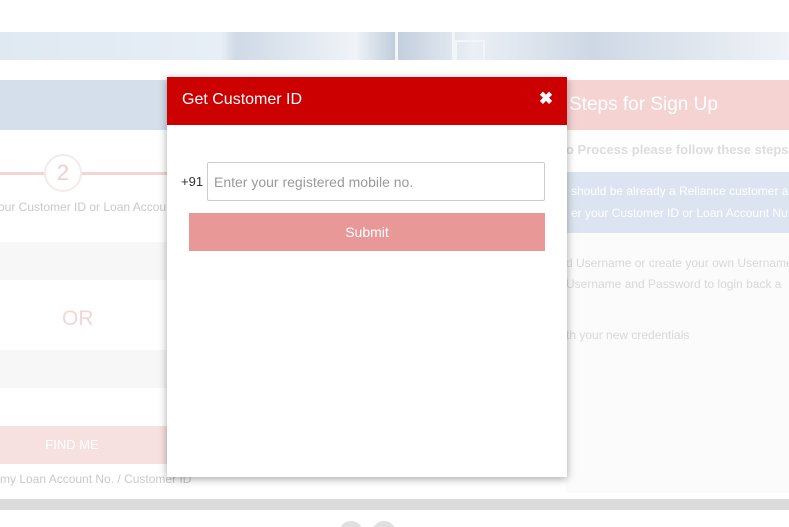 This screenshot has height=527, width=789. Describe the element at coordinates (242, 99) in the screenshot. I see `modal-title: Get Customer ID` at that location.